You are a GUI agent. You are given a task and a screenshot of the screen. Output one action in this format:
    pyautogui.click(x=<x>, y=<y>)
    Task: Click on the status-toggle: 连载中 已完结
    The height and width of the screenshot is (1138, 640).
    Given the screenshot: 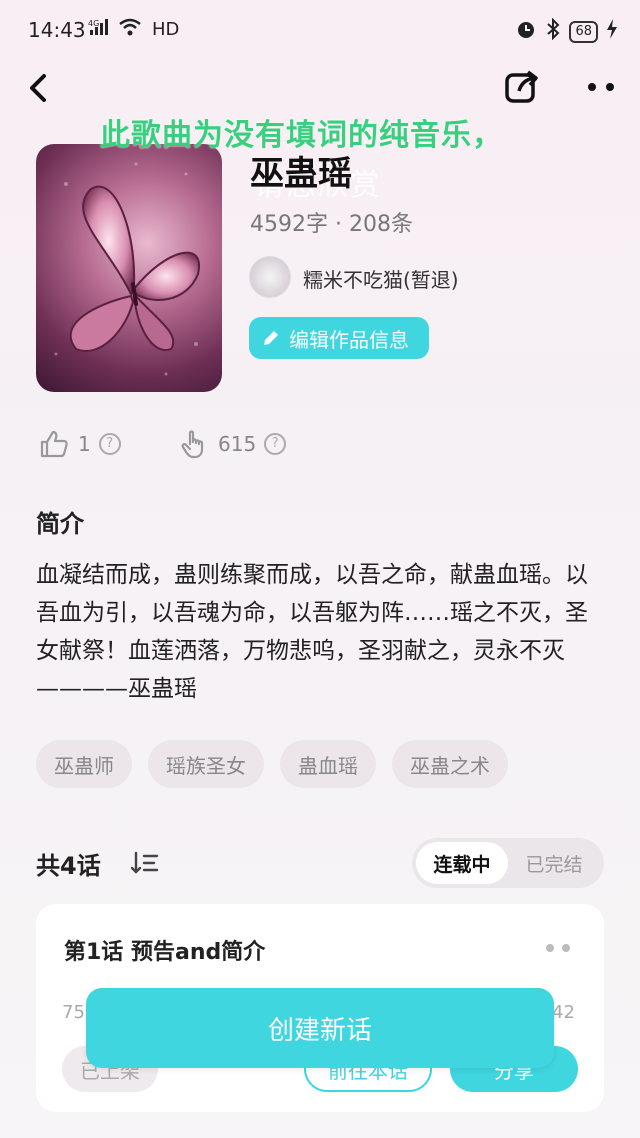 What is the action you would take?
    pyautogui.click(x=508, y=863)
    